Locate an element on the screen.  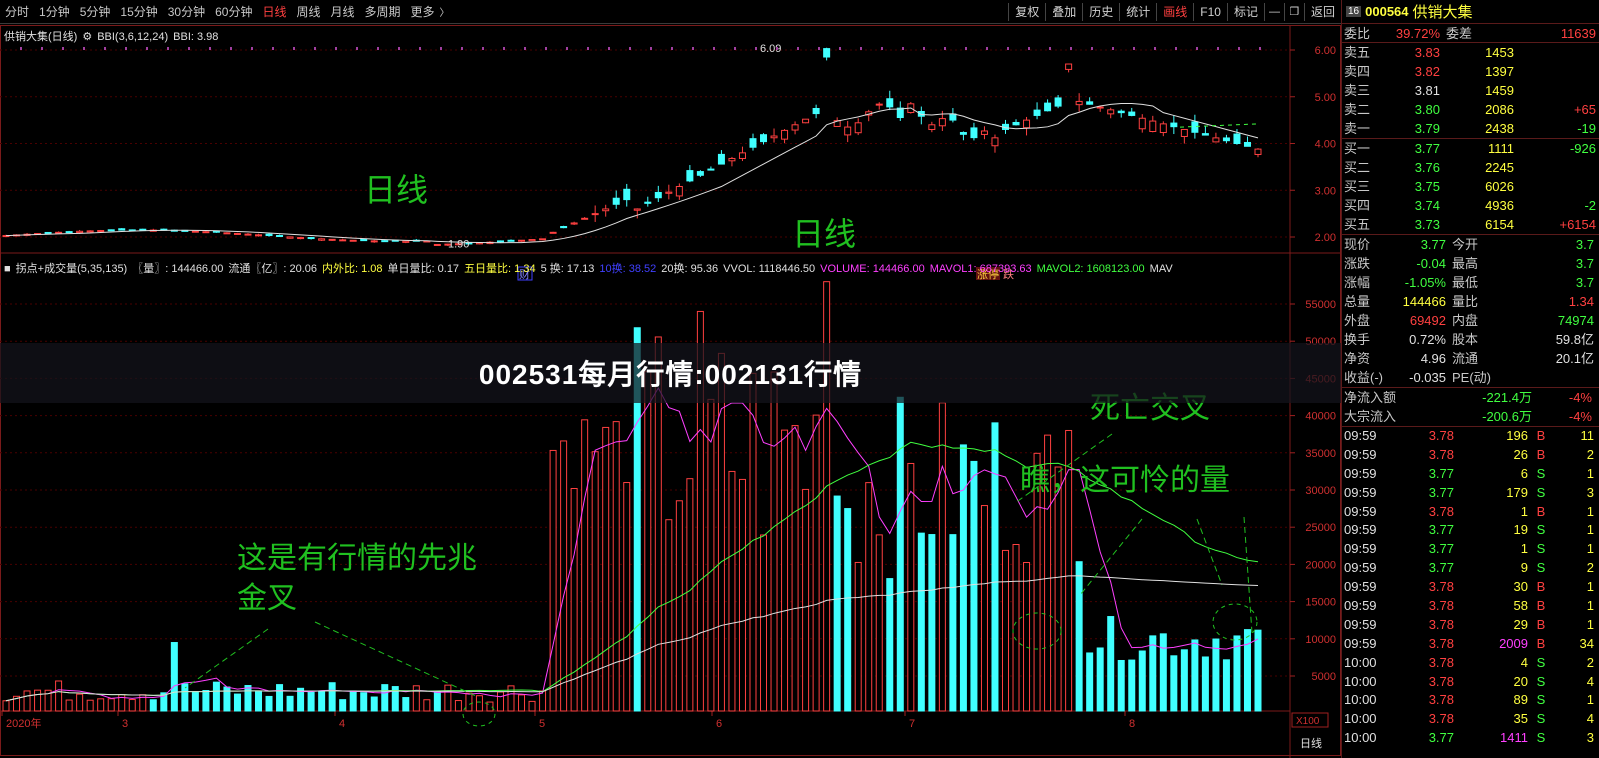
tick-price: 3.78 is located at coordinates (1441, 606).